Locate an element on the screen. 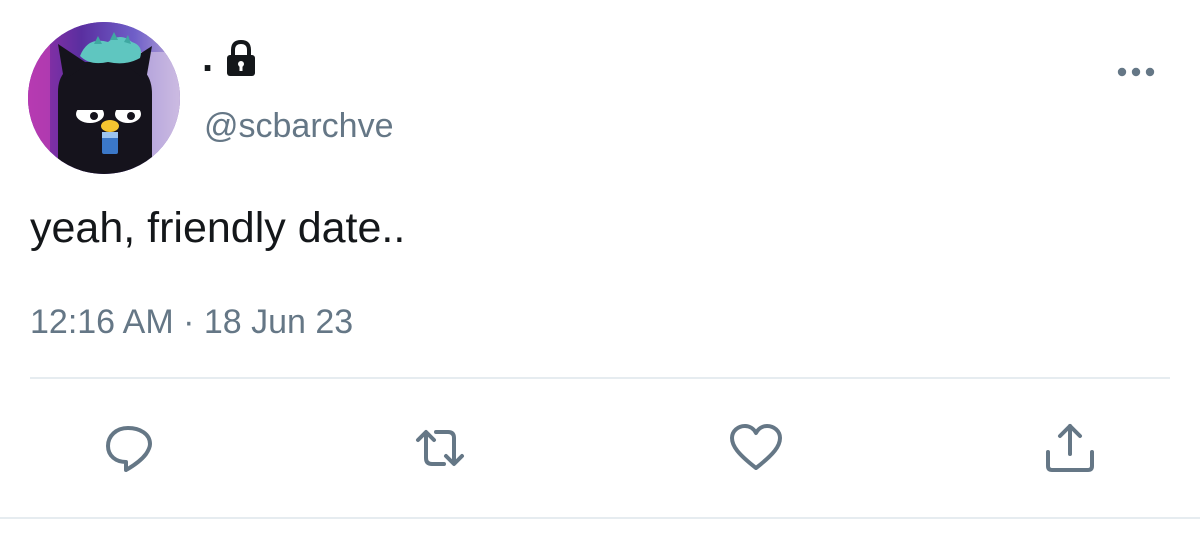 This screenshot has height=536, width=1200. tweet-timestamp: 12:16 AM · 18 Jun 23 is located at coordinates (191, 322).